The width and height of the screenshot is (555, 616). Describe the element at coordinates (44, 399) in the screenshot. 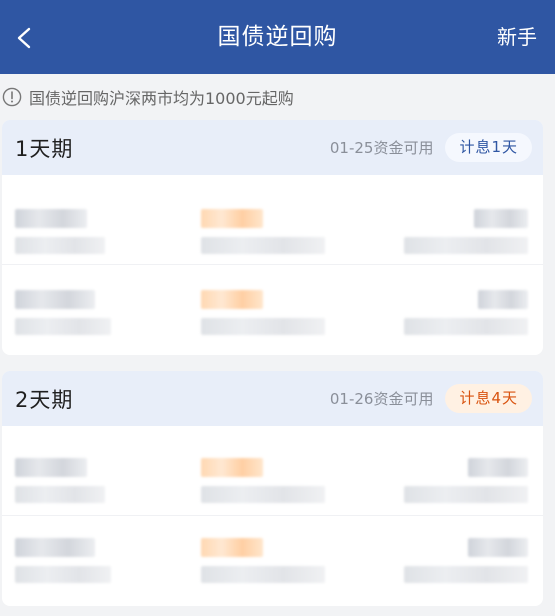

I see `term-title: 2天期` at that location.